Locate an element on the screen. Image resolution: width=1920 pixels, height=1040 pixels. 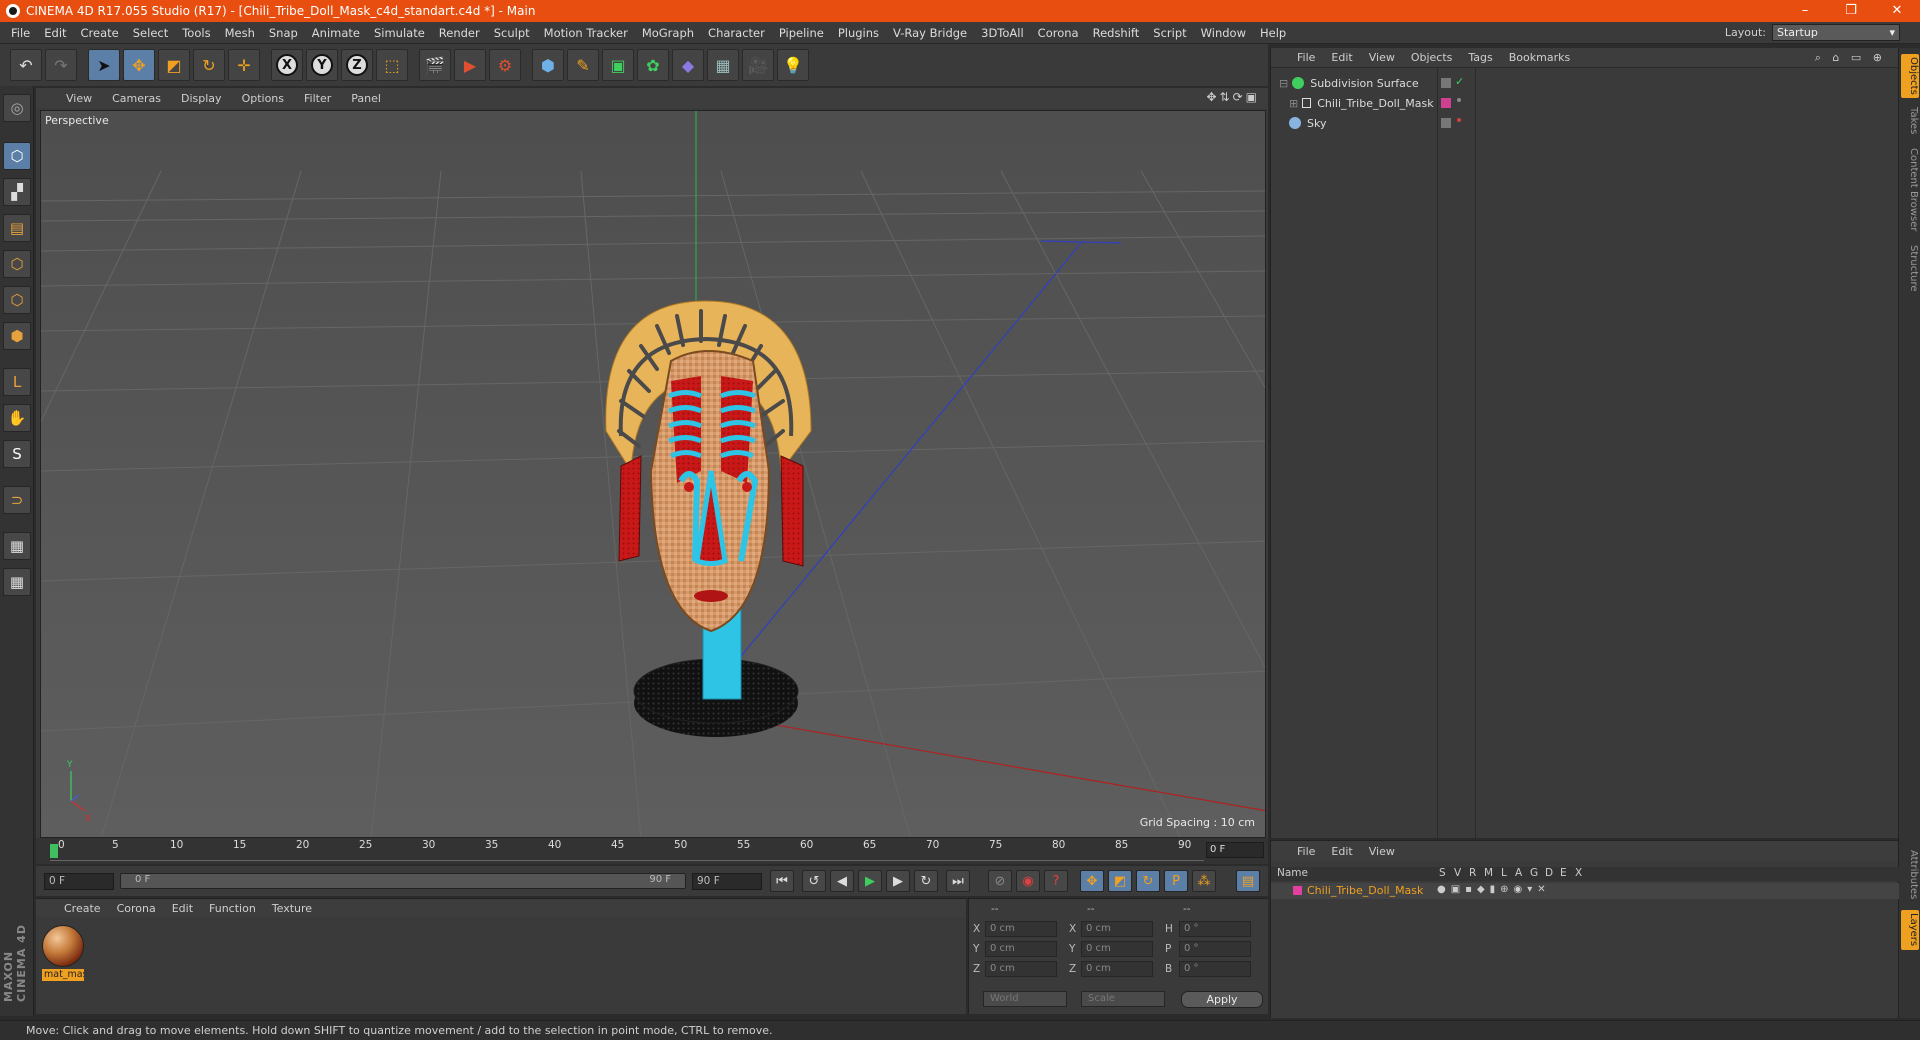
menu-animate: Animate is located at coordinates (336, 33).